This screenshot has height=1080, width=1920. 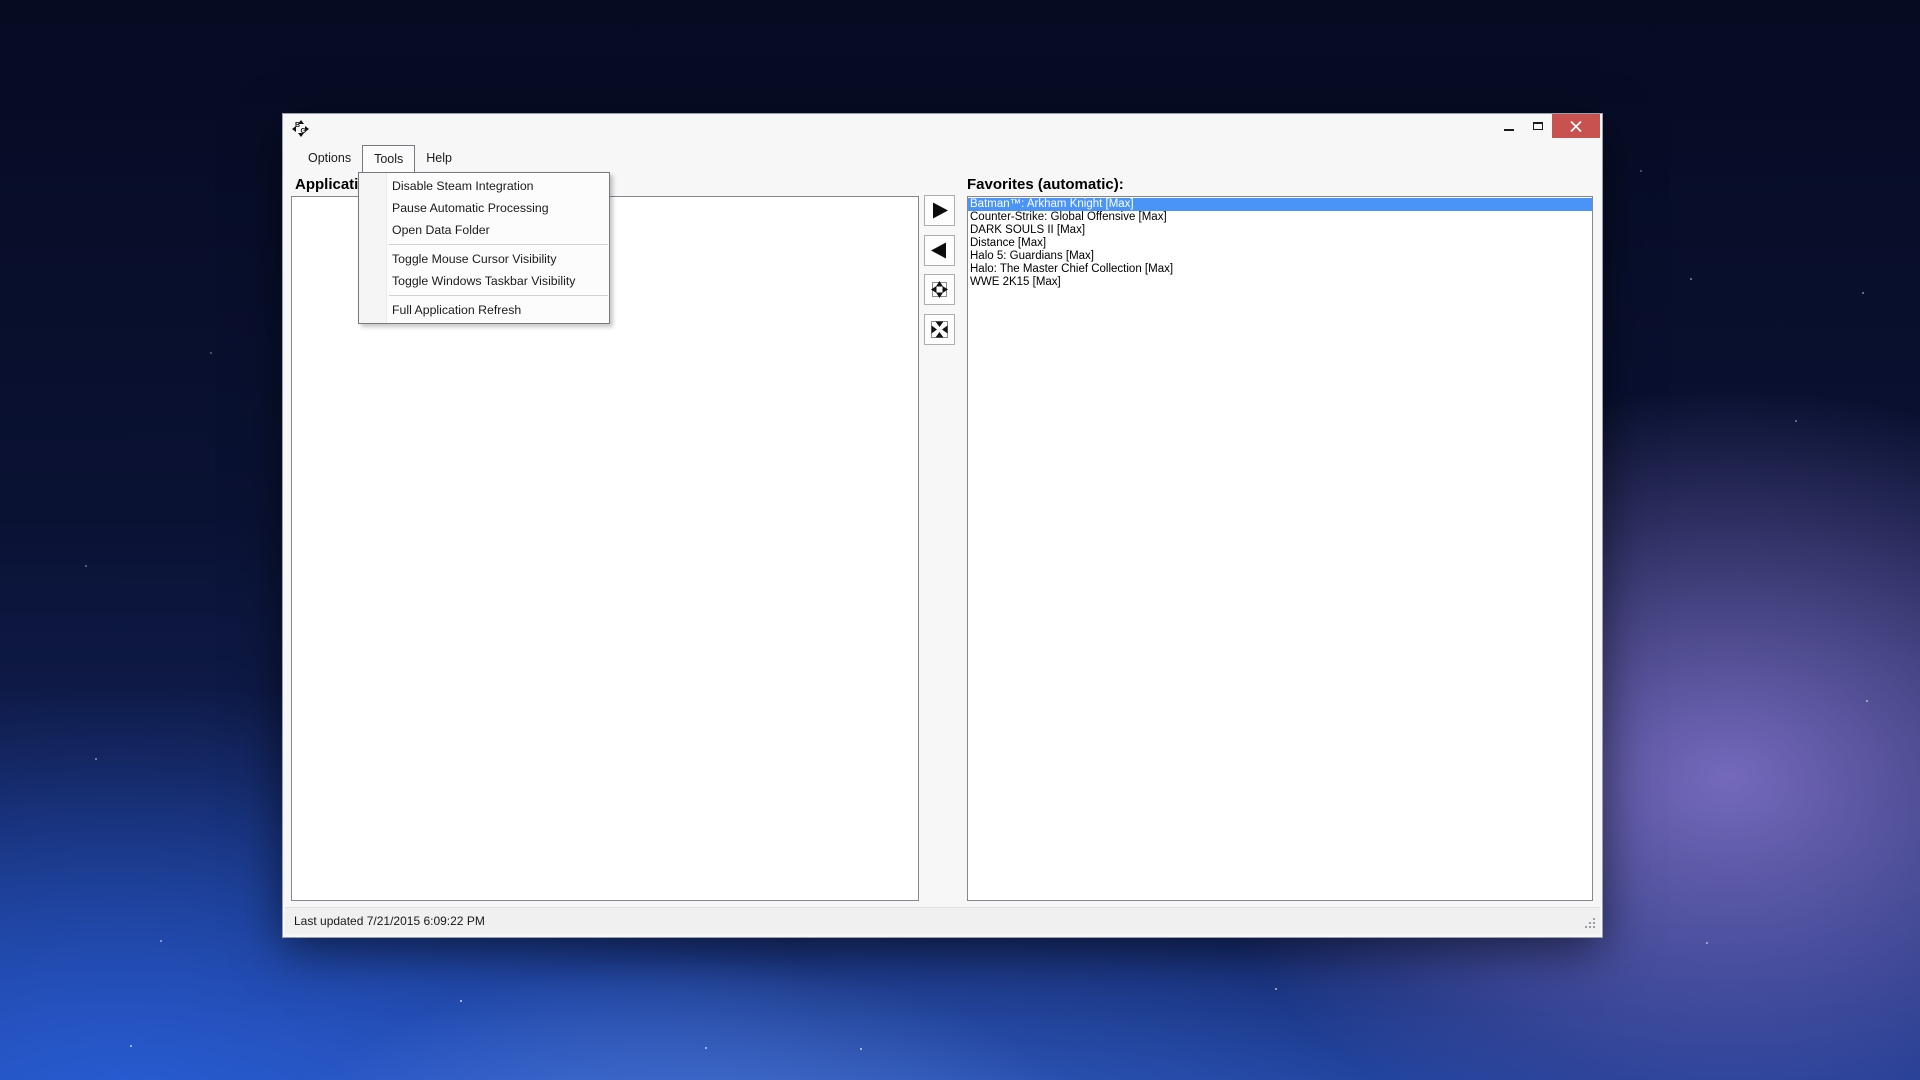 I want to click on expand-arrows-icon, so click(x=939, y=289).